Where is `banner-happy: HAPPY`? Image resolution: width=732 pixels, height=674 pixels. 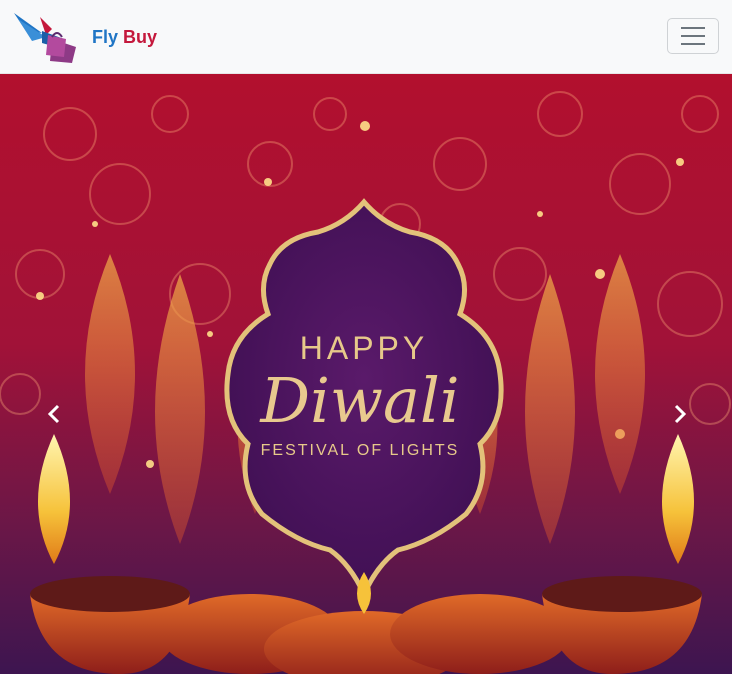
banner-happy: HAPPY is located at coordinates (364, 348).